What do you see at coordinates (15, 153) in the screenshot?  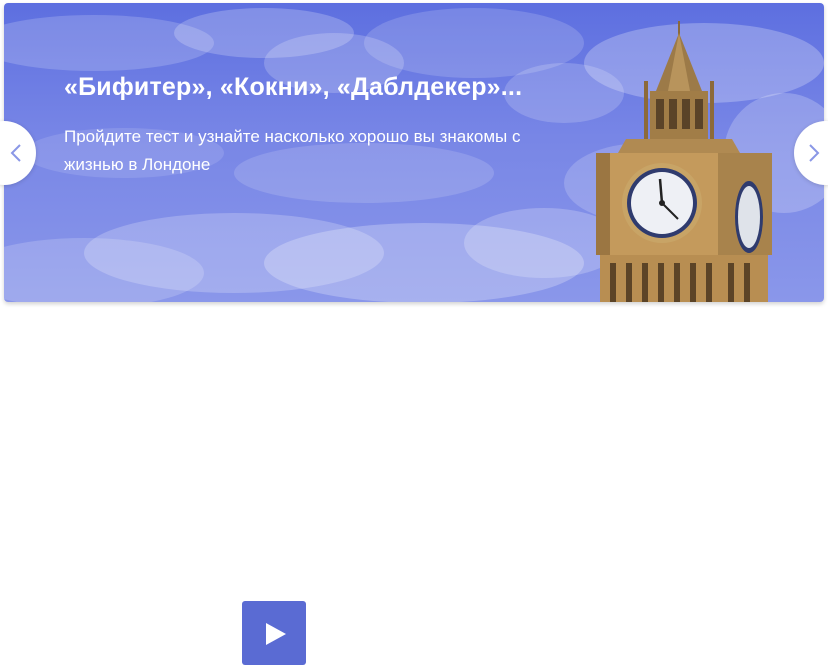 I see `chevron-left-icon` at bounding box center [15, 153].